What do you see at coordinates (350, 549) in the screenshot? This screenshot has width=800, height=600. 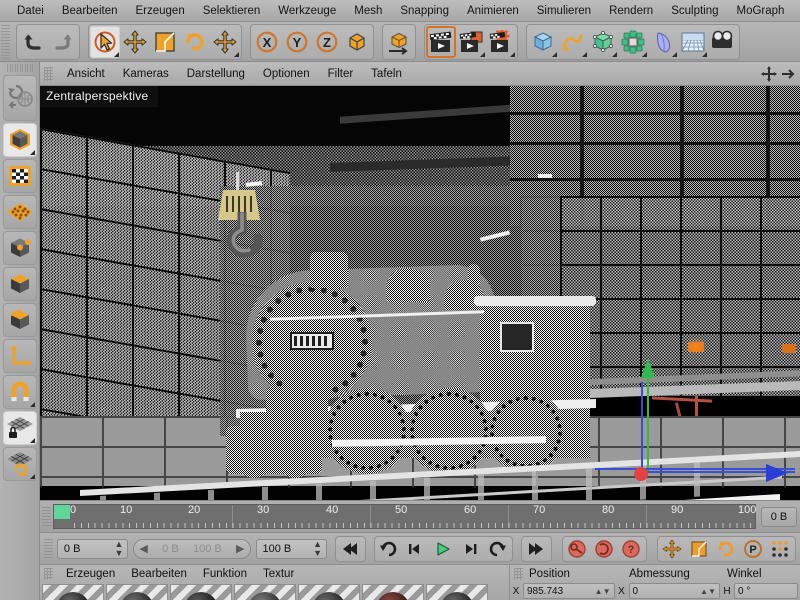 I see `go-to-start-button` at bounding box center [350, 549].